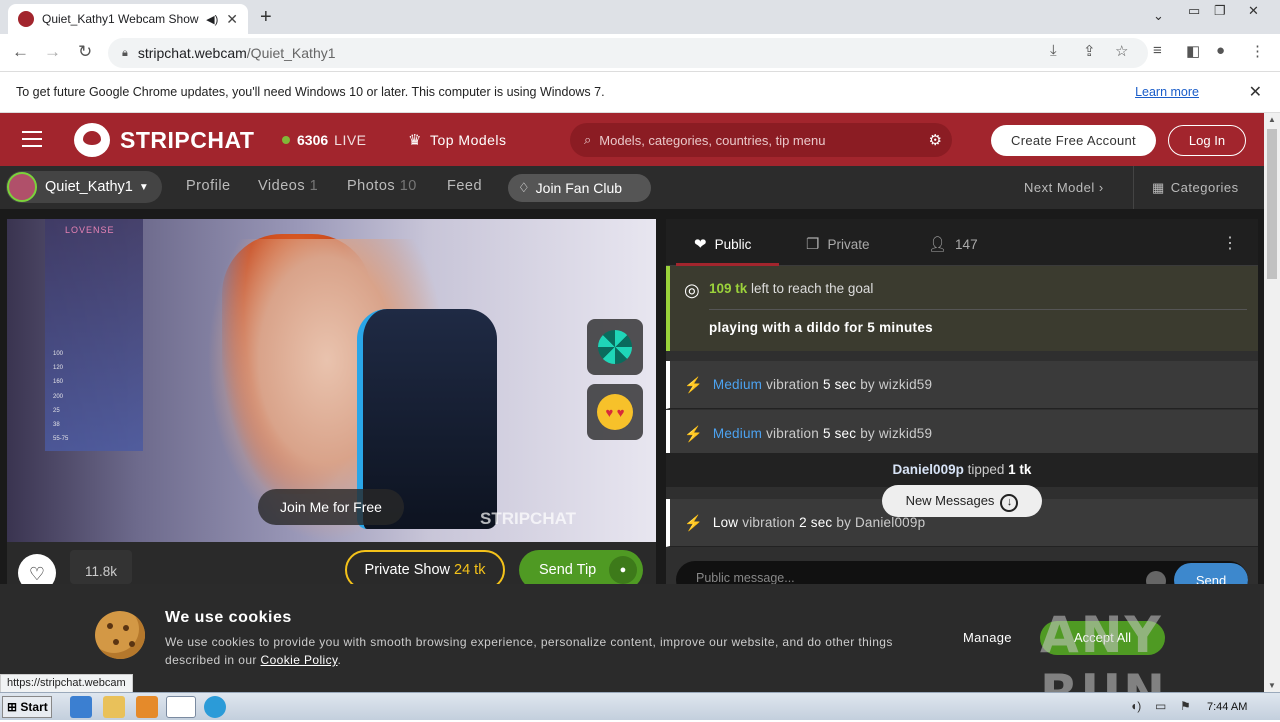 This screenshot has height=722, width=1280. What do you see at coordinates (464, 186) in the screenshot?
I see `tab-feed: Feed` at bounding box center [464, 186].